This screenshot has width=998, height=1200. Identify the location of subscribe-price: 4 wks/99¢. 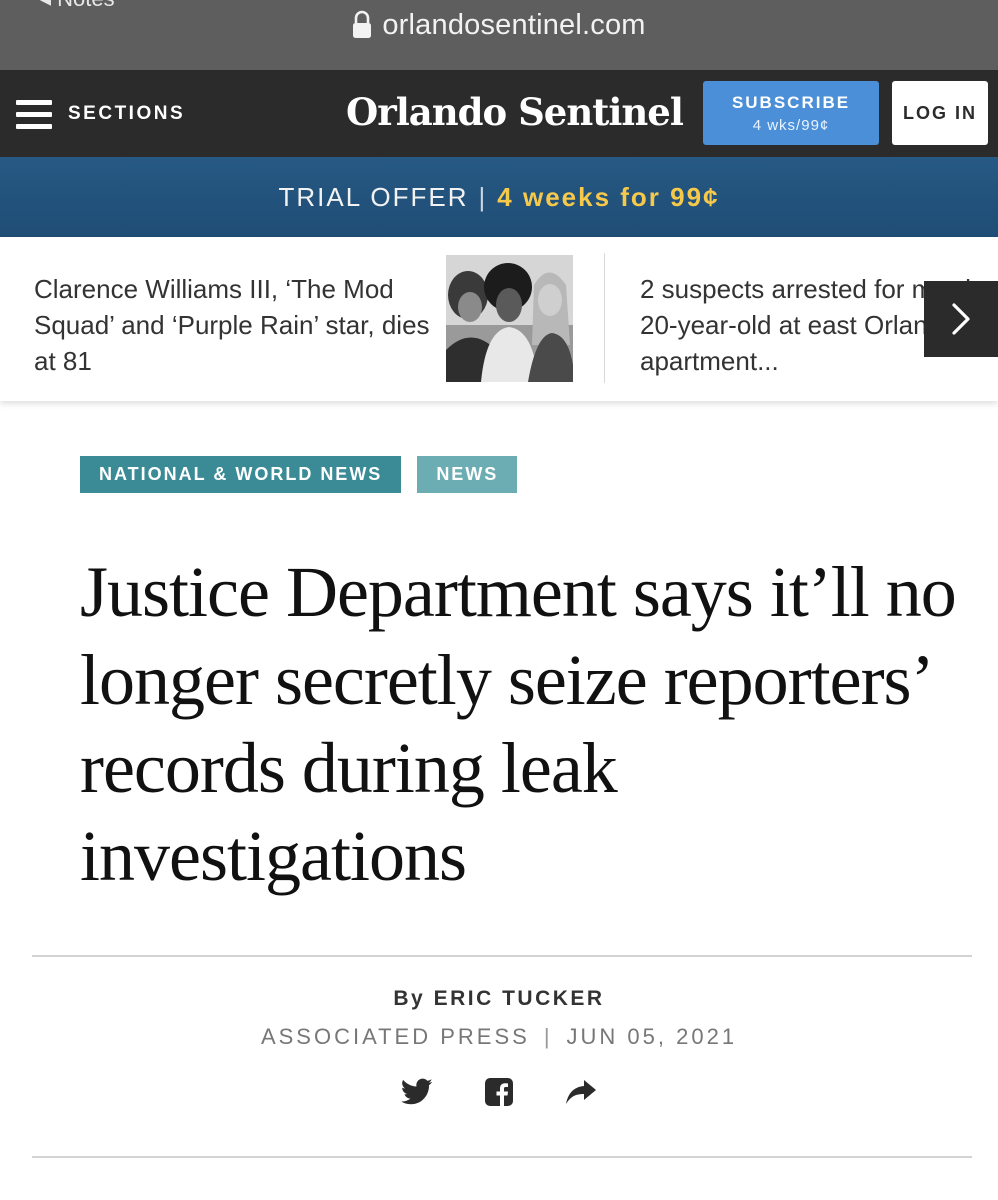
(791, 125).